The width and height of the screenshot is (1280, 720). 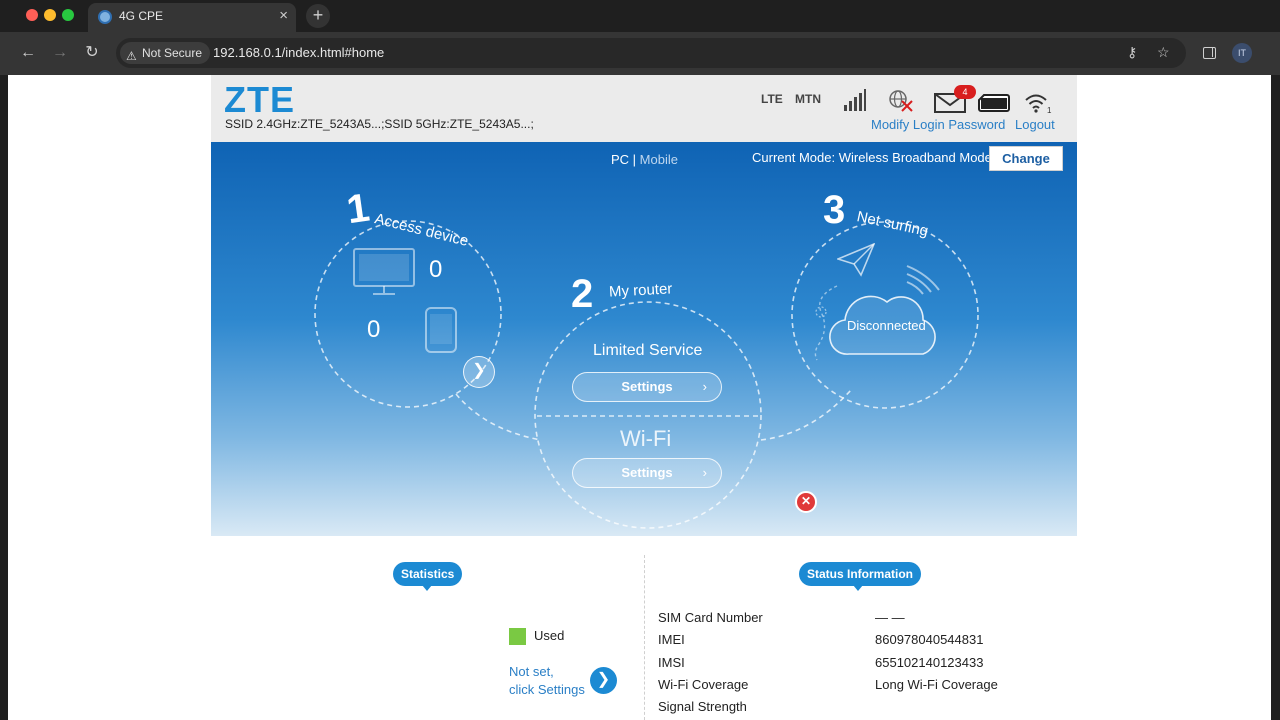 What do you see at coordinates (710, 617) in the screenshot?
I see `sim-card-number-label: SIM Card Number` at bounding box center [710, 617].